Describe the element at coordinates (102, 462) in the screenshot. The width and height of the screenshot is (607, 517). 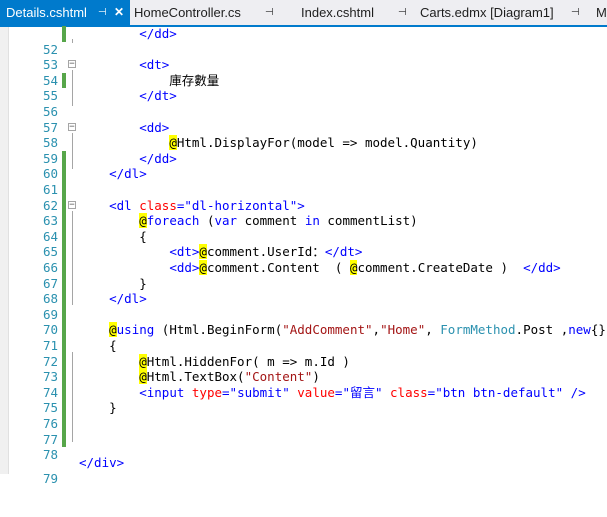
I see `code-text: </div>` at that location.